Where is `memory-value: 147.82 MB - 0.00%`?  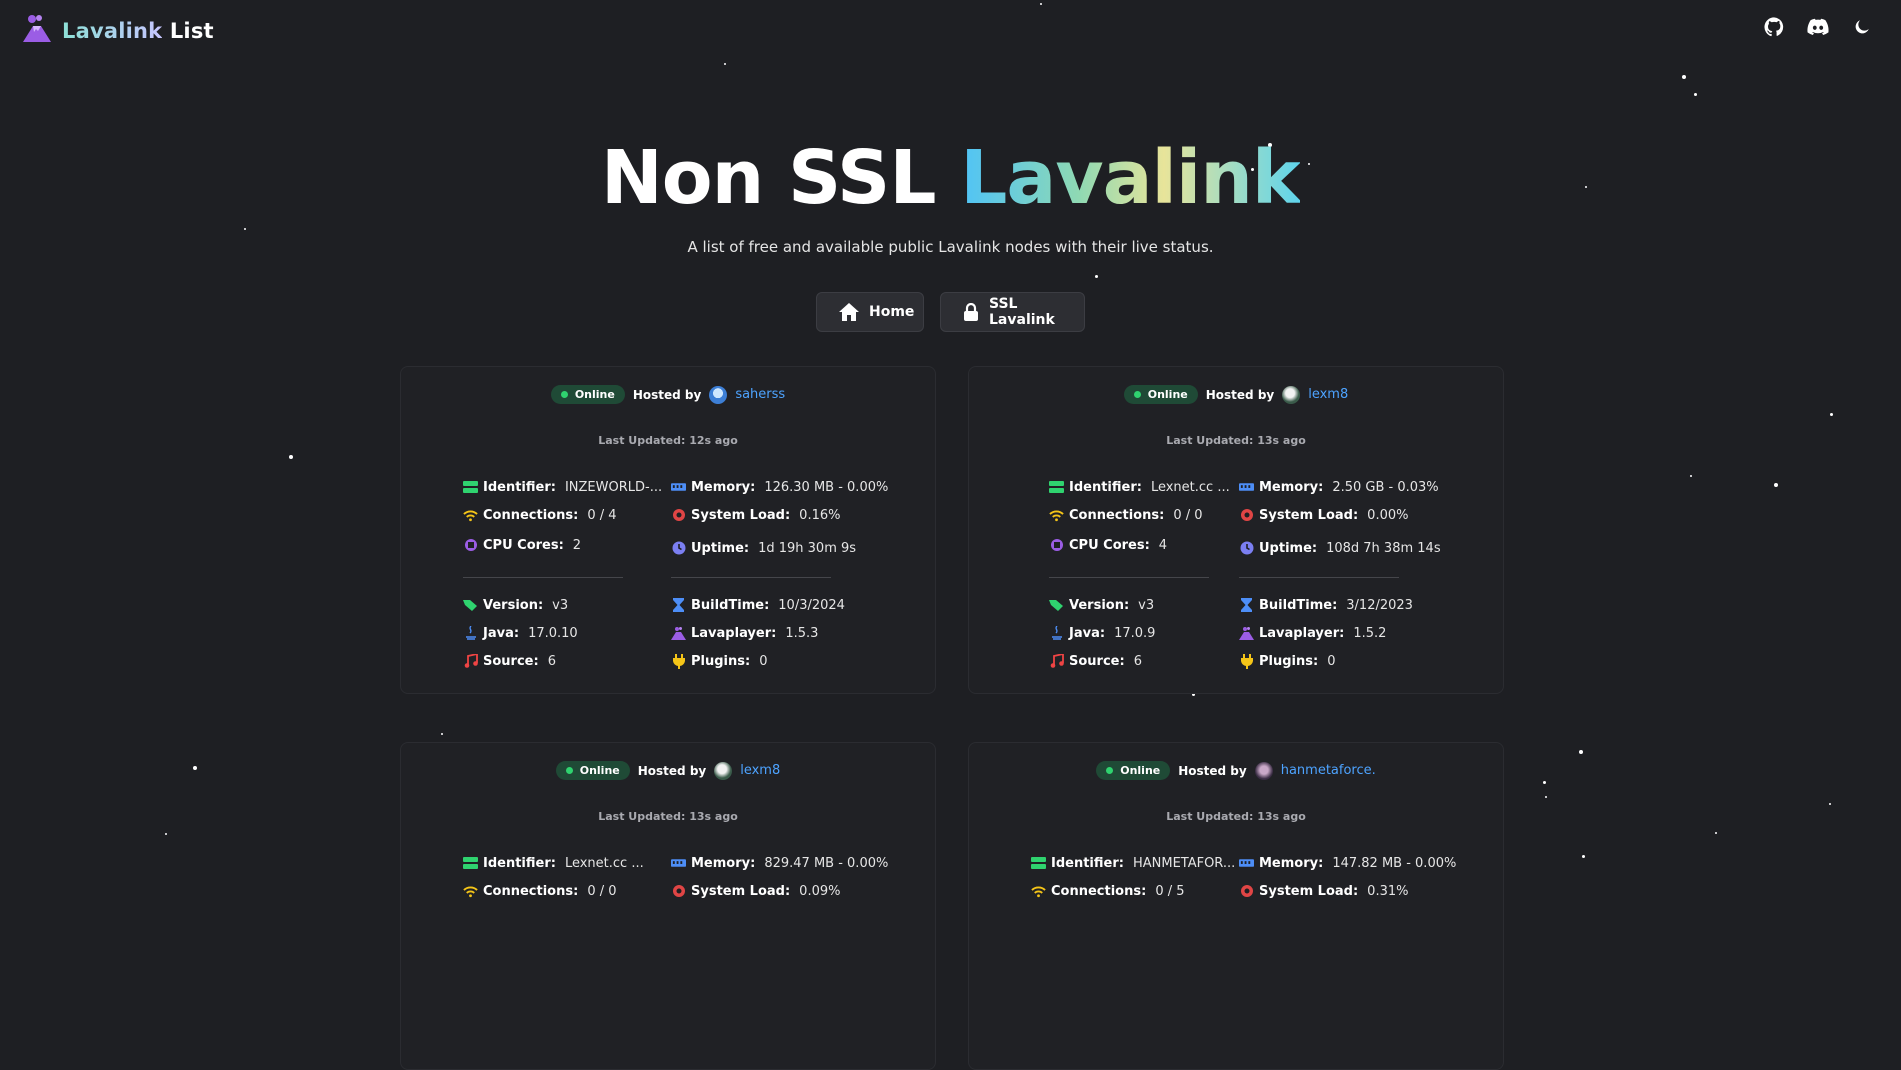
memory-value: 147.82 MB - 0.00% is located at coordinates (1394, 863).